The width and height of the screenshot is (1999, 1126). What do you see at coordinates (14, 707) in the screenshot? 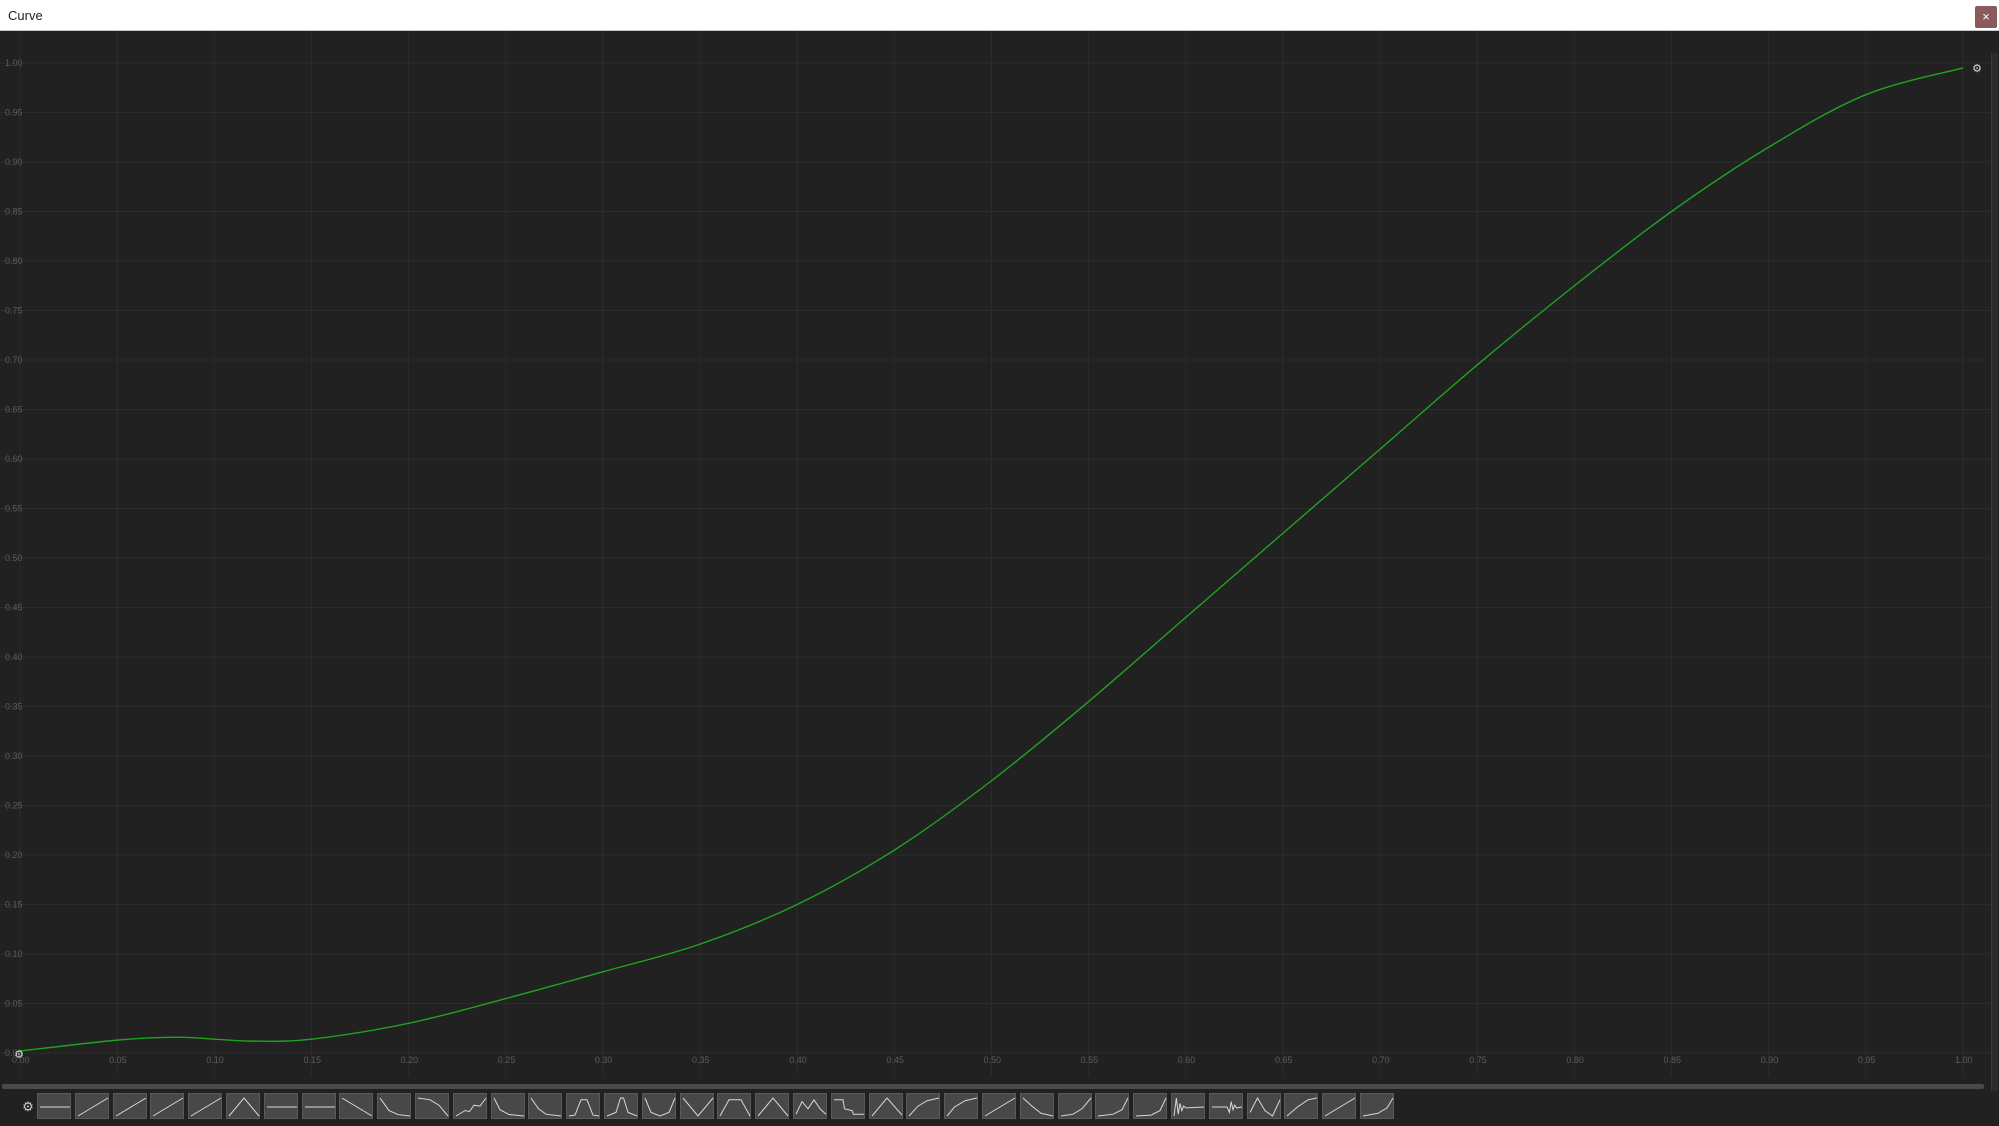
I see `y-tick-label: 0.35` at bounding box center [14, 707].